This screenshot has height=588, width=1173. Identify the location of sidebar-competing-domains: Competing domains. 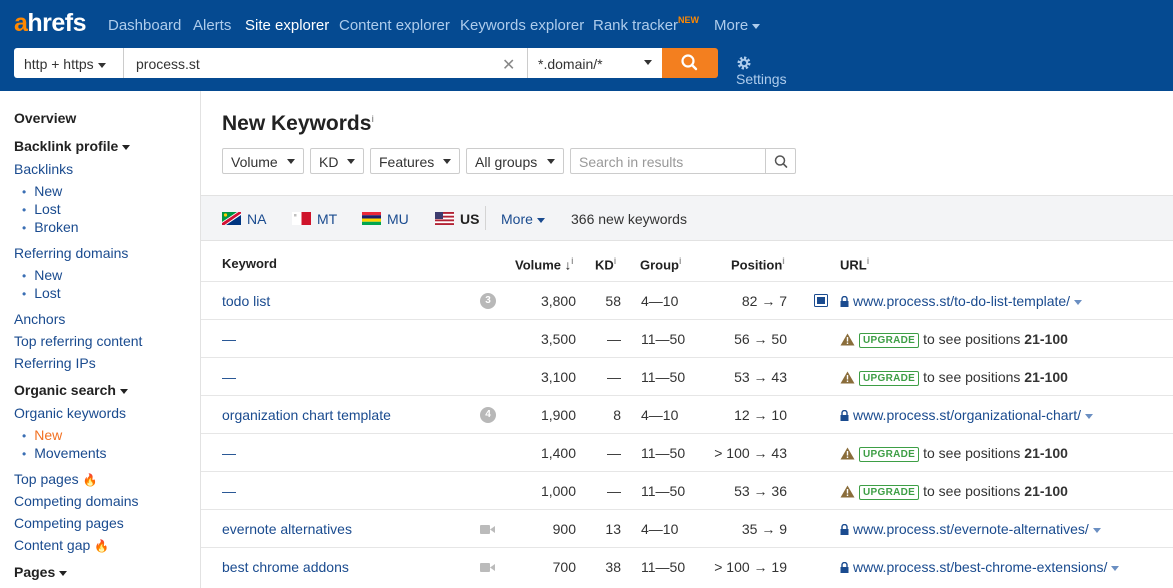
(76, 501).